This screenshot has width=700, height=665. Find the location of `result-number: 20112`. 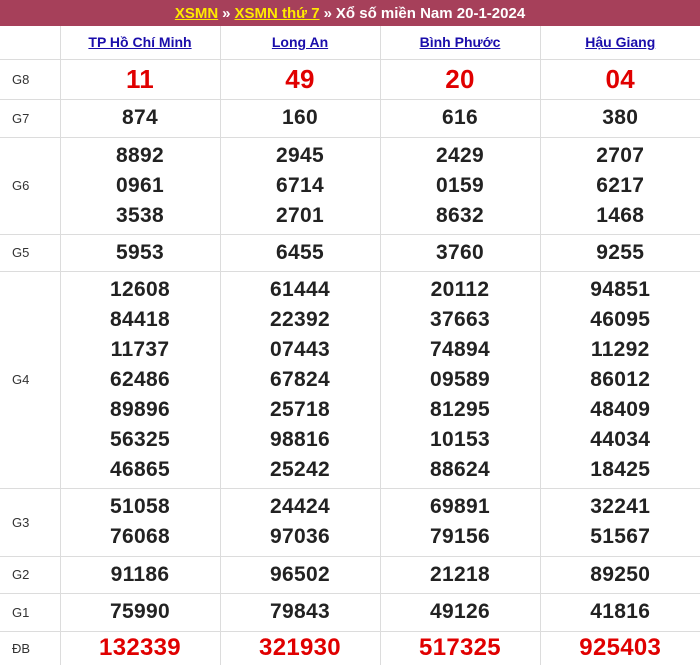

result-number: 20112 is located at coordinates (460, 289).